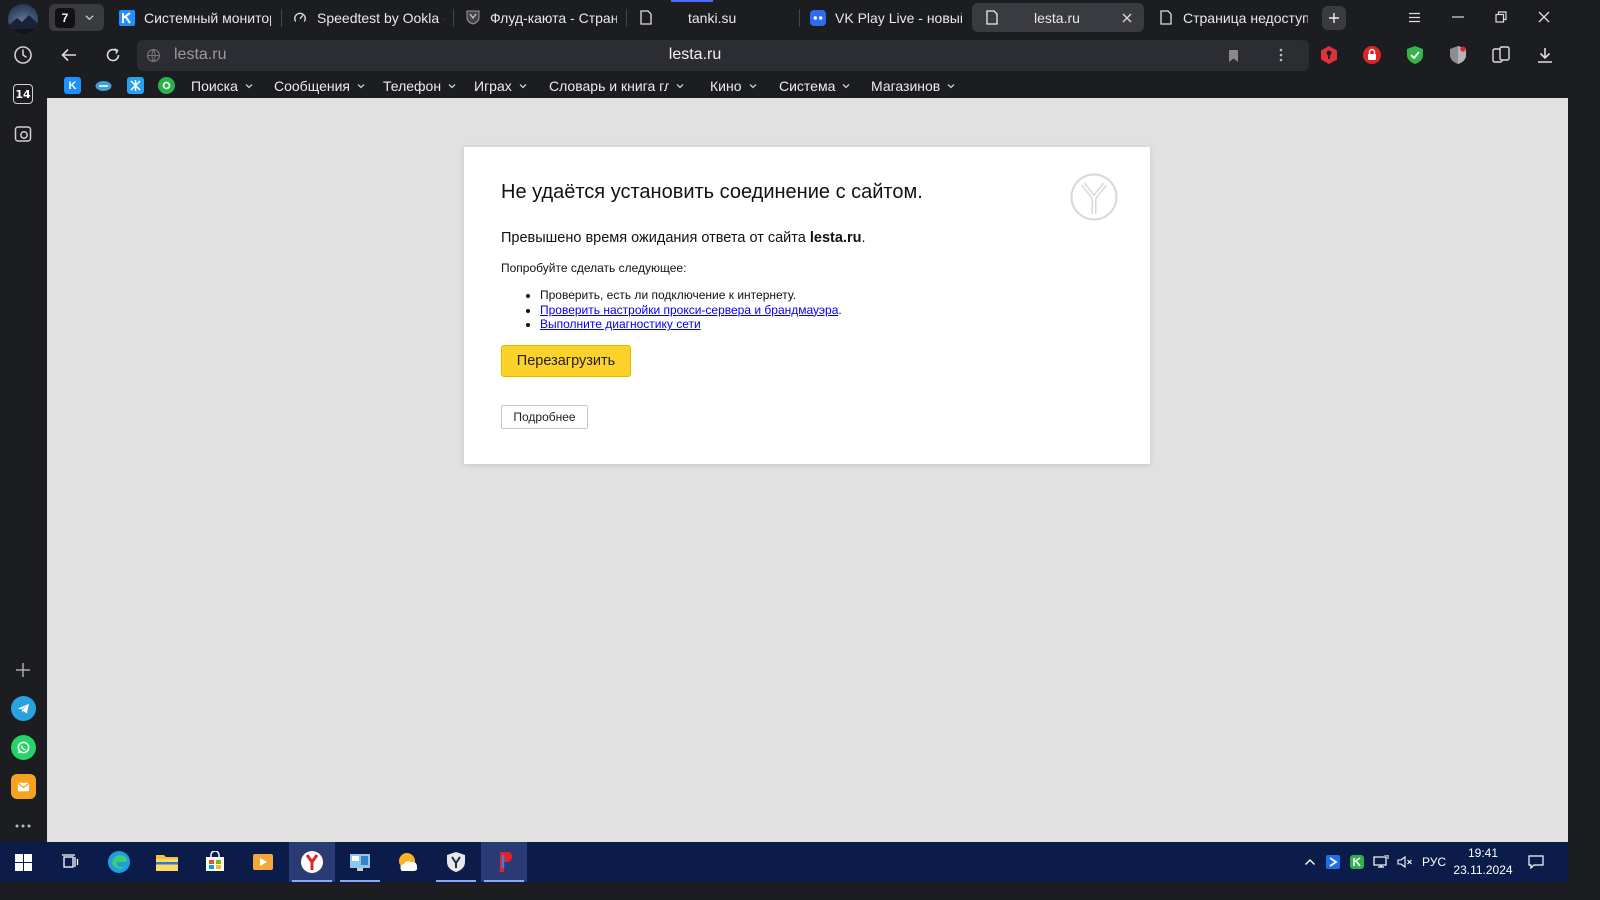  What do you see at coordinates (493, 86) in the screenshot?
I see `bookmark-folder-label: Играх` at bounding box center [493, 86].